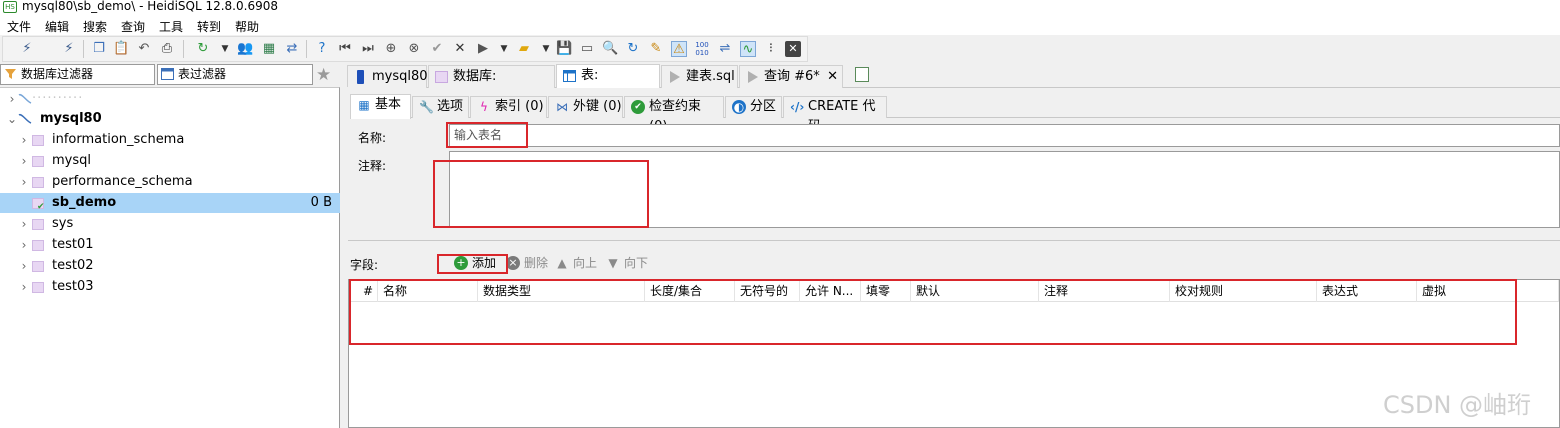 This screenshot has height=428, width=1560. I want to click on first-record-icon: ⏮, so click(345, 49).